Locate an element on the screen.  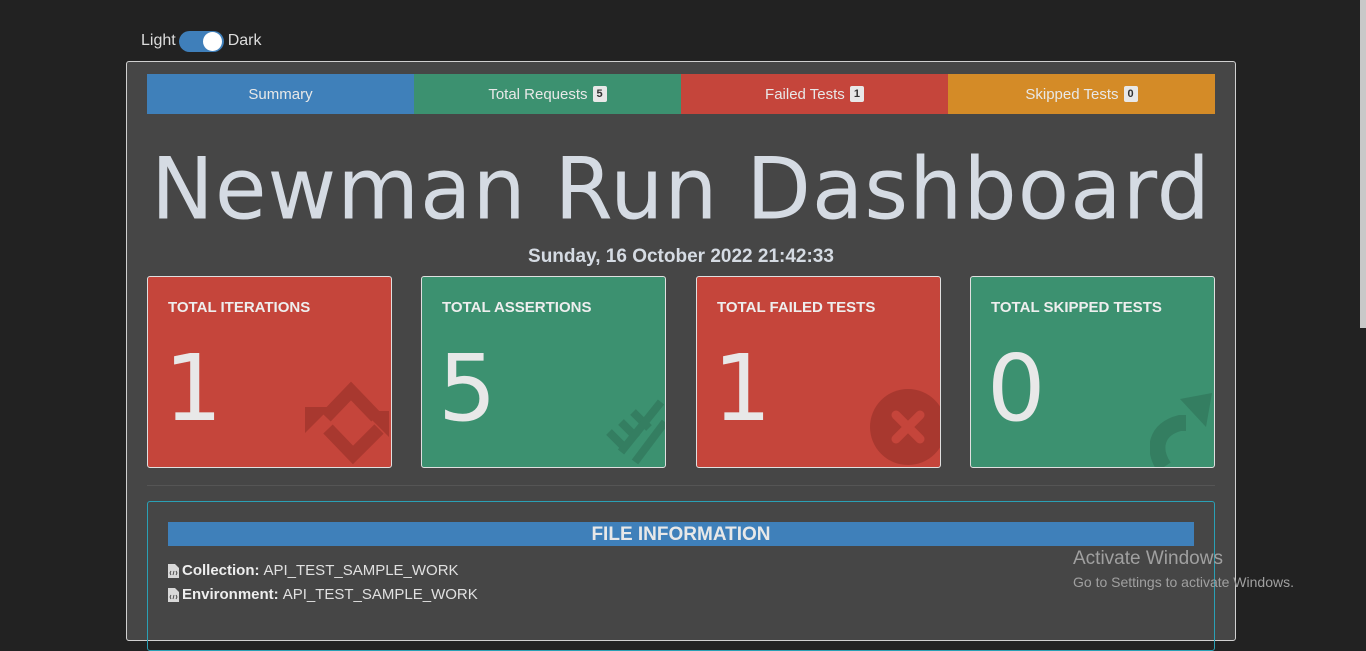
card-label: TOTAL SKIPPED TESTS is located at coordinates (1076, 307).